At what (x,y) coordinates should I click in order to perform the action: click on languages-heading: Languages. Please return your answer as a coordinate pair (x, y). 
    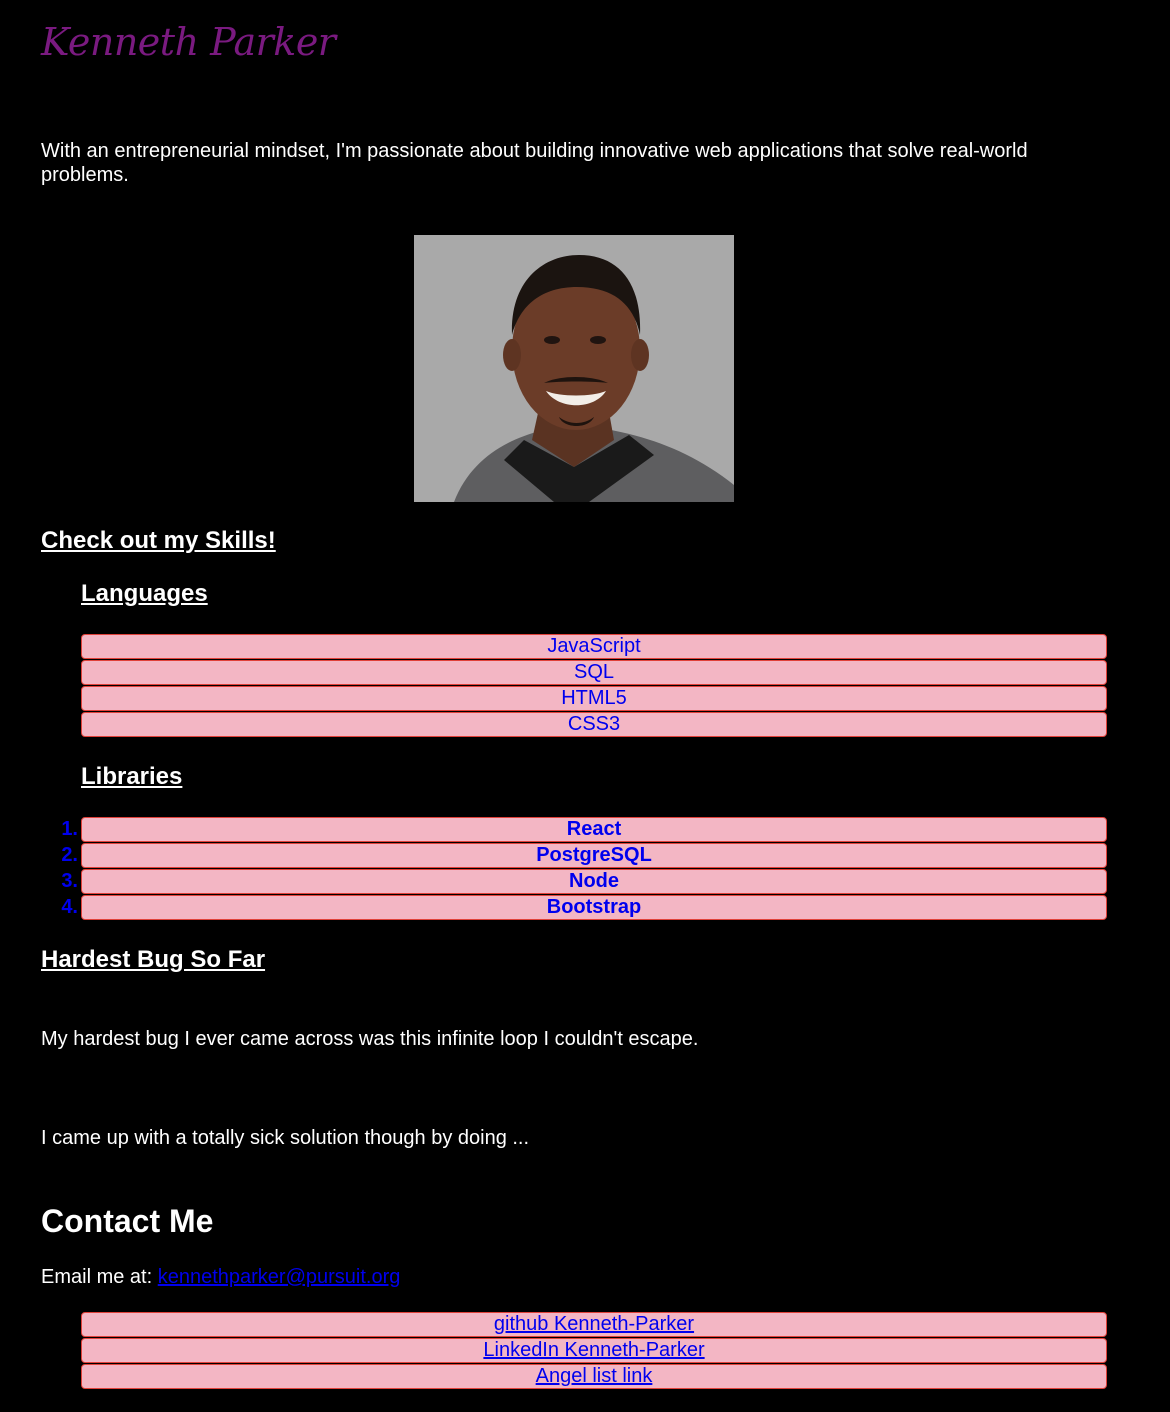
    Looking at the image, I should click on (144, 593).